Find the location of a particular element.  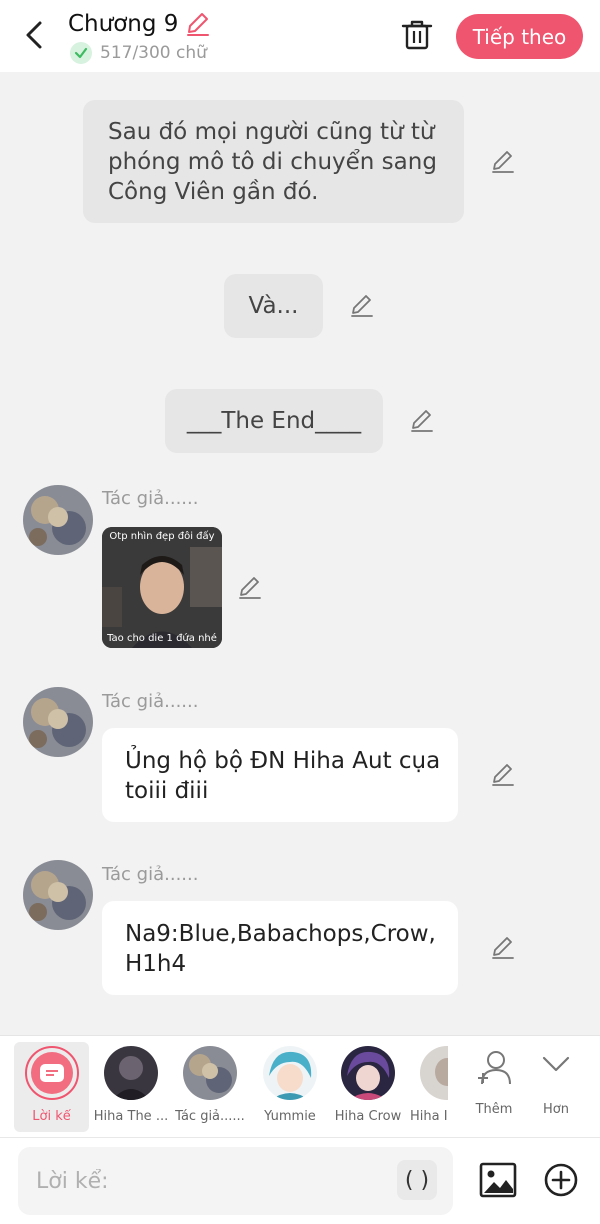

parentheses-button: ( ) is located at coordinates (417, 1180).